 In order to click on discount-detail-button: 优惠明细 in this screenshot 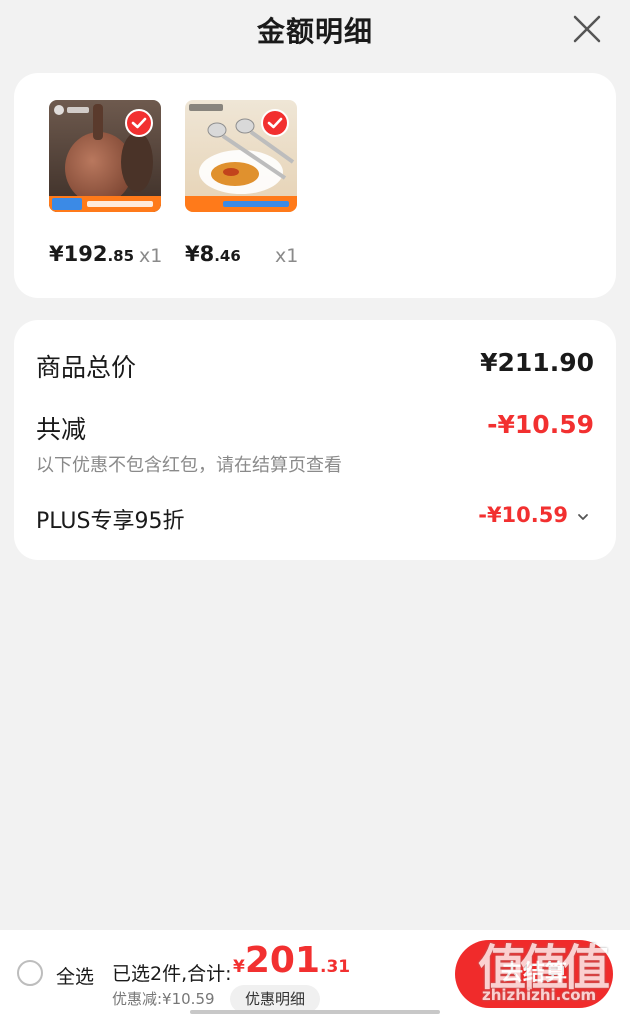, I will do `click(275, 999)`.